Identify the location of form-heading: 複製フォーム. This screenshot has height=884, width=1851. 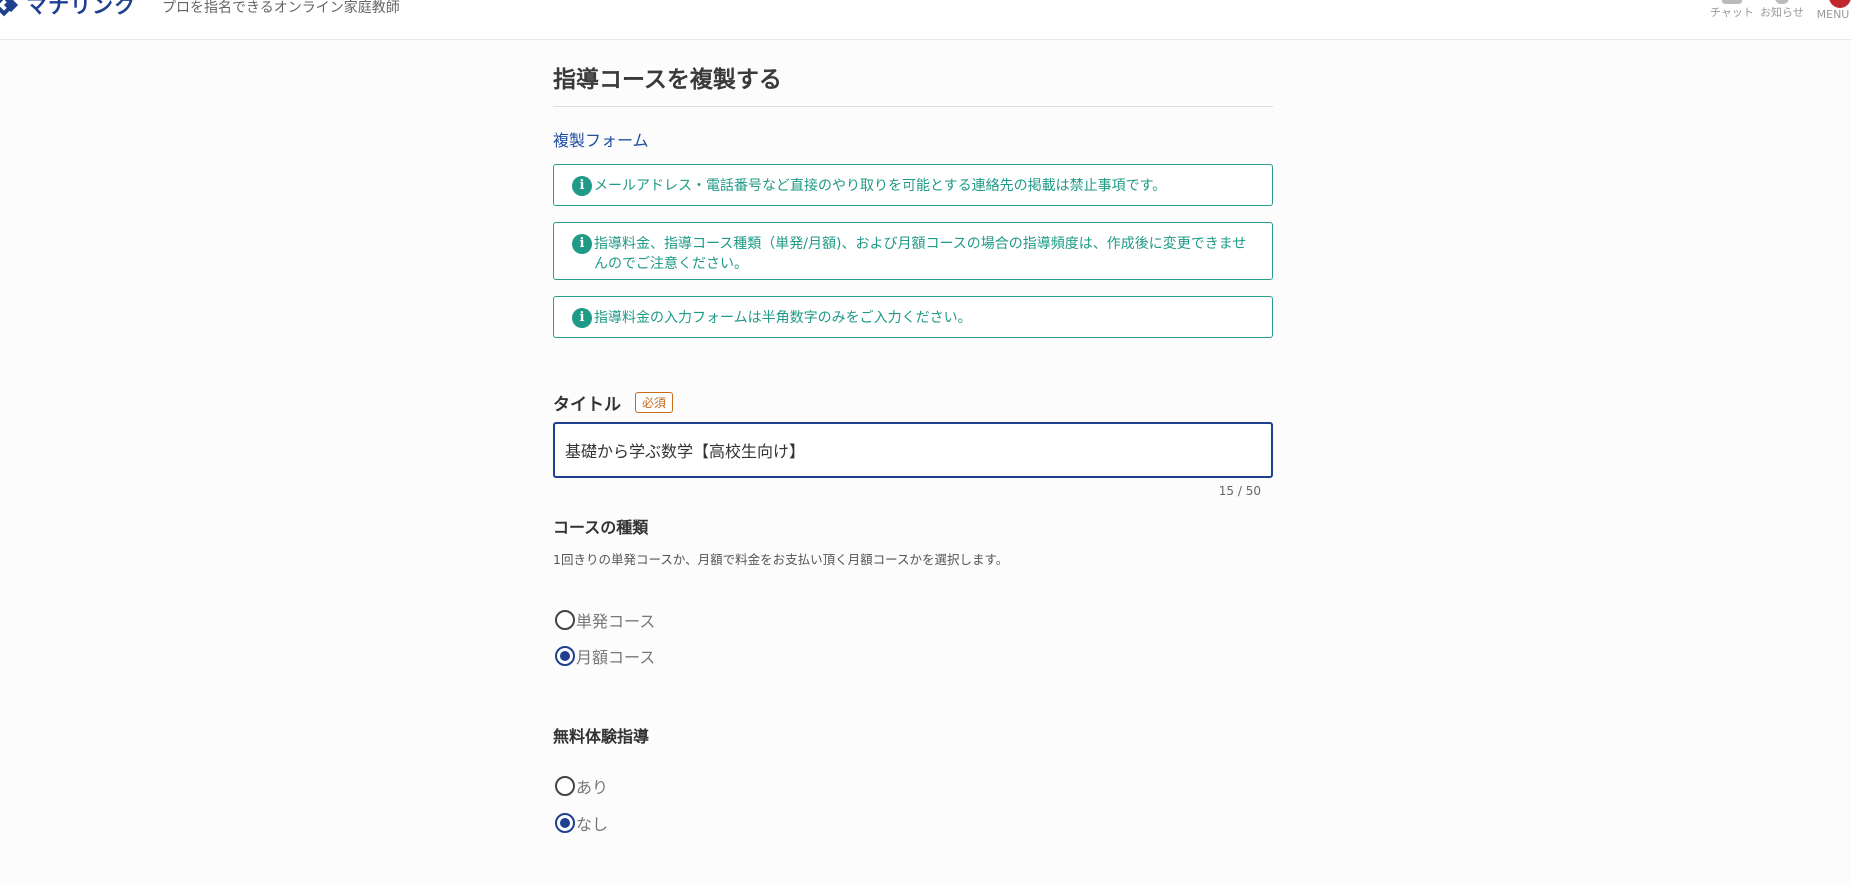
(601, 140).